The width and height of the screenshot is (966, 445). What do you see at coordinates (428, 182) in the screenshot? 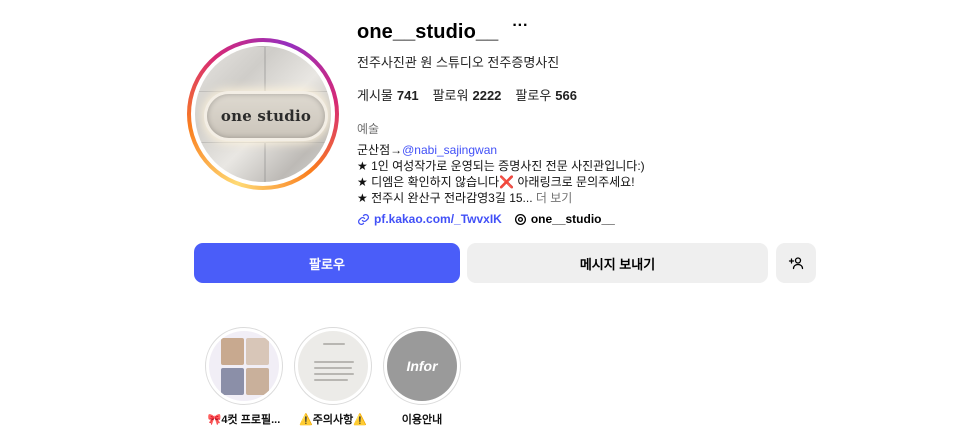
I see `bio-line-3-text: ★ 디엠은 확인하지 않습니다` at bounding box center [428, 182].